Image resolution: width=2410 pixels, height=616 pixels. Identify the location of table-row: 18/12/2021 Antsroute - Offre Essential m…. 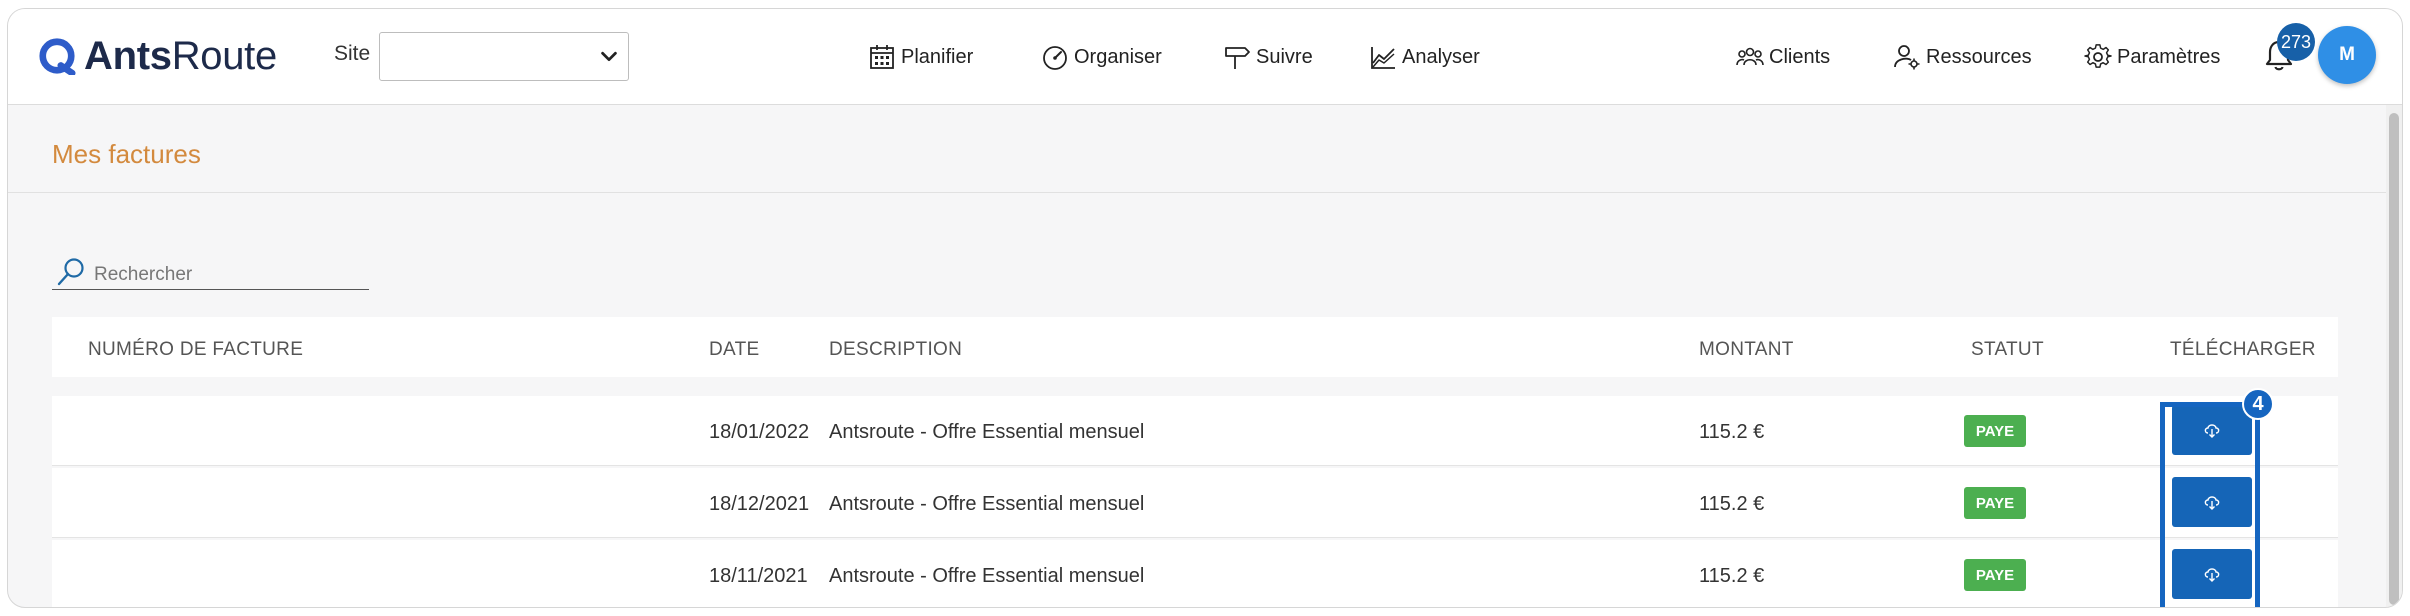
(1195, 503).